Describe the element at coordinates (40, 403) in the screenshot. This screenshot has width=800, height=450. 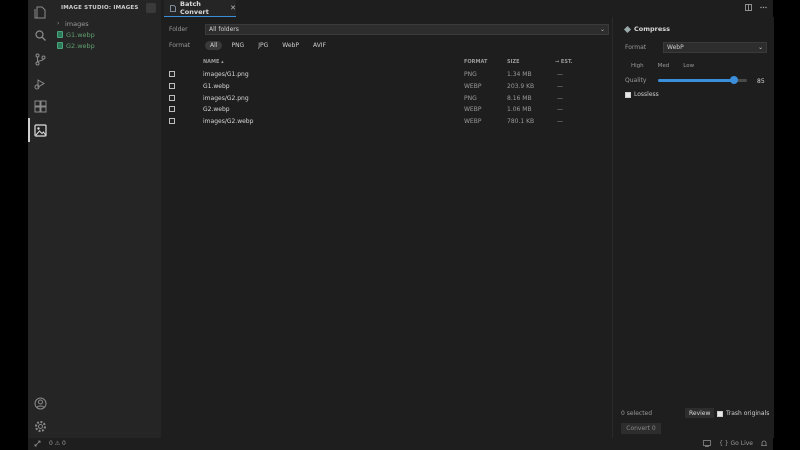
I see `account-icon` at that location.